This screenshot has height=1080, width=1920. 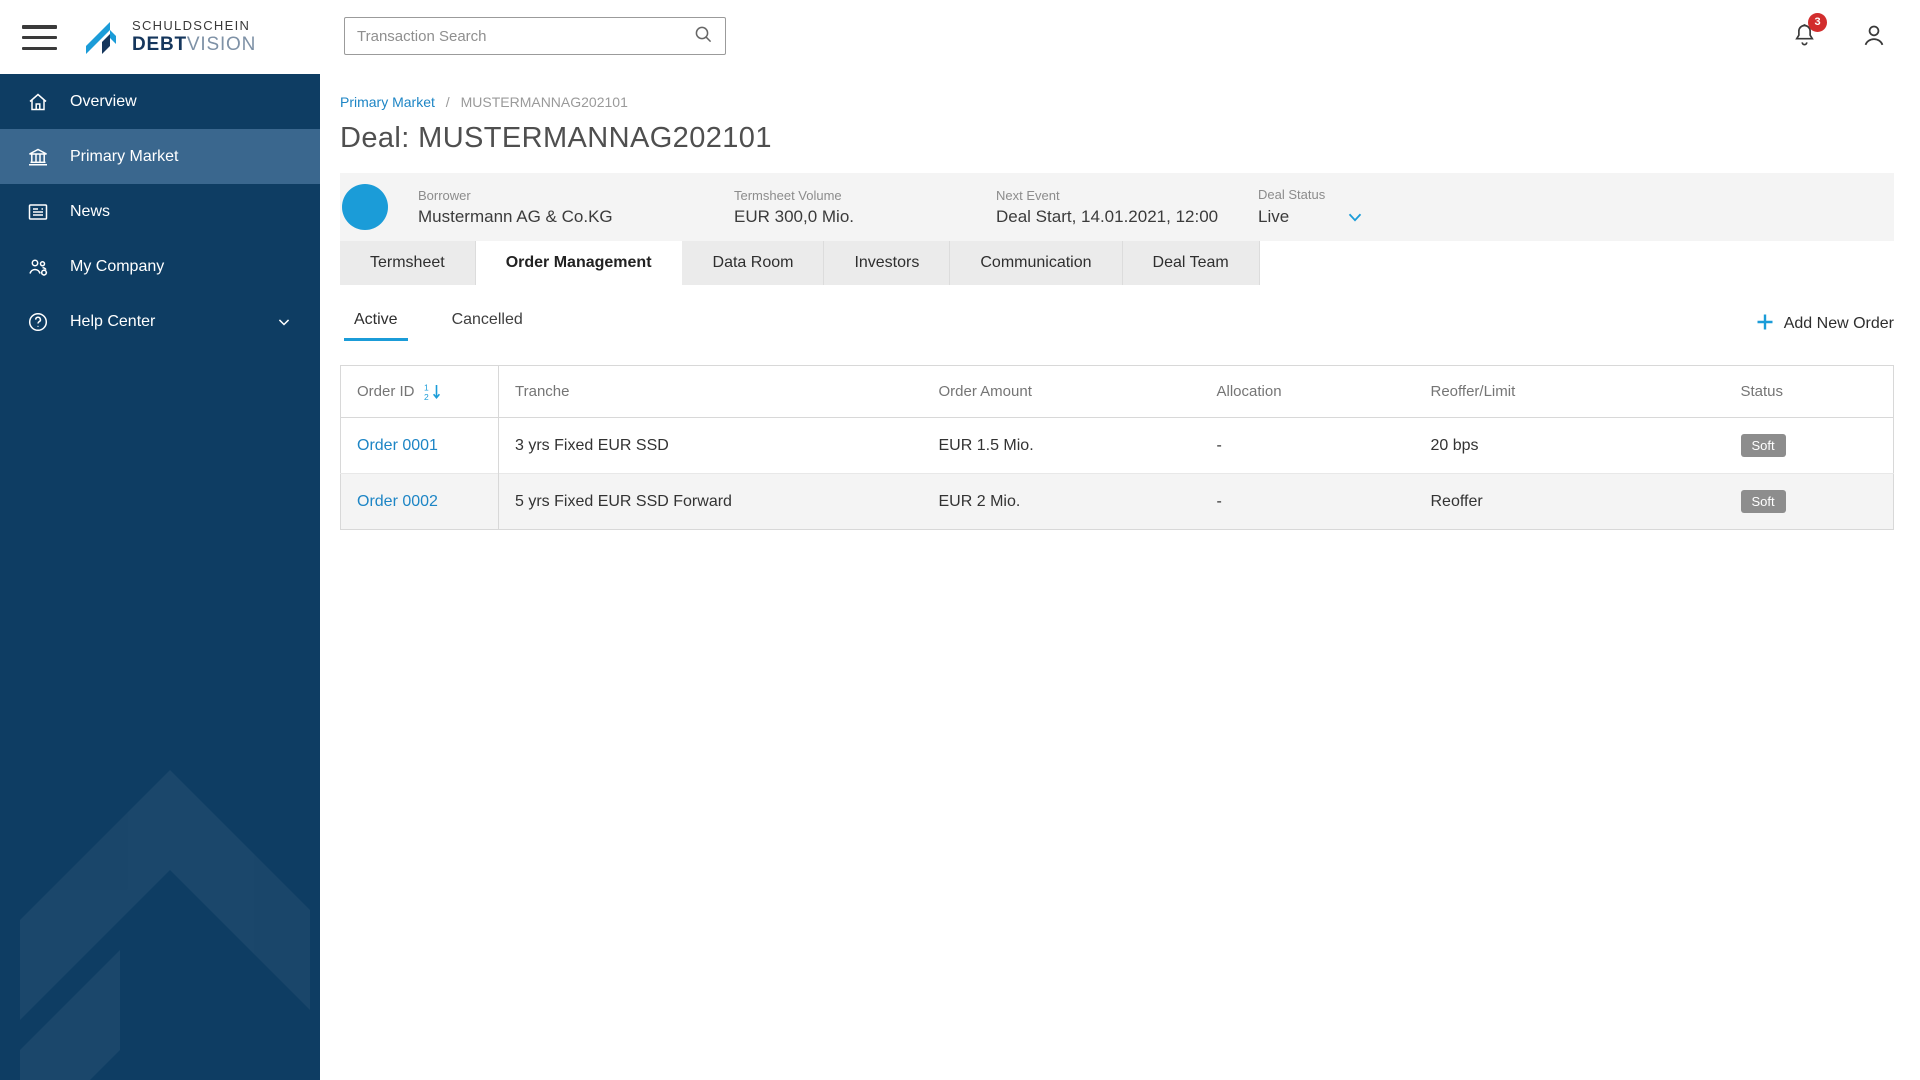 What do you see at coordinates (38, 157) in the screenshot?
I see `bank-icon` at bounding box center [38, 157].